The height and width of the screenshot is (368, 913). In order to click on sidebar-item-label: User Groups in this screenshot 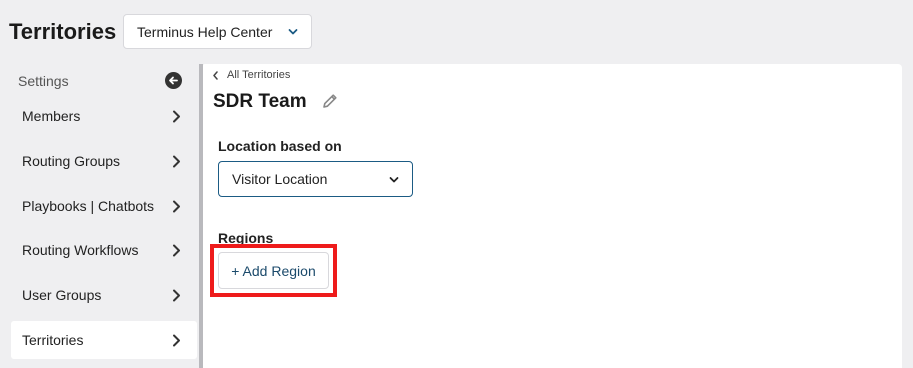, I will do `click(62, 295)`.